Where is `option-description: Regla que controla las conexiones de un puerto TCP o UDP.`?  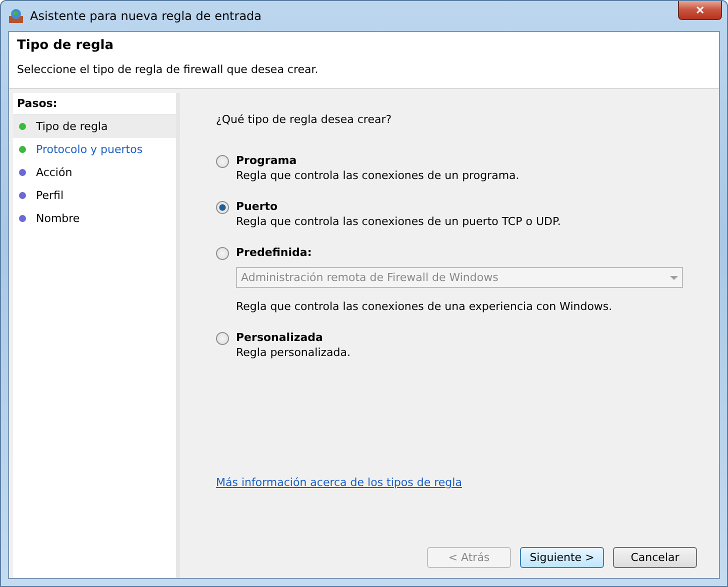 option-description: Regla que controla las conexiones de un puerto TCP o UDP. is located at coordinates (399, 221).